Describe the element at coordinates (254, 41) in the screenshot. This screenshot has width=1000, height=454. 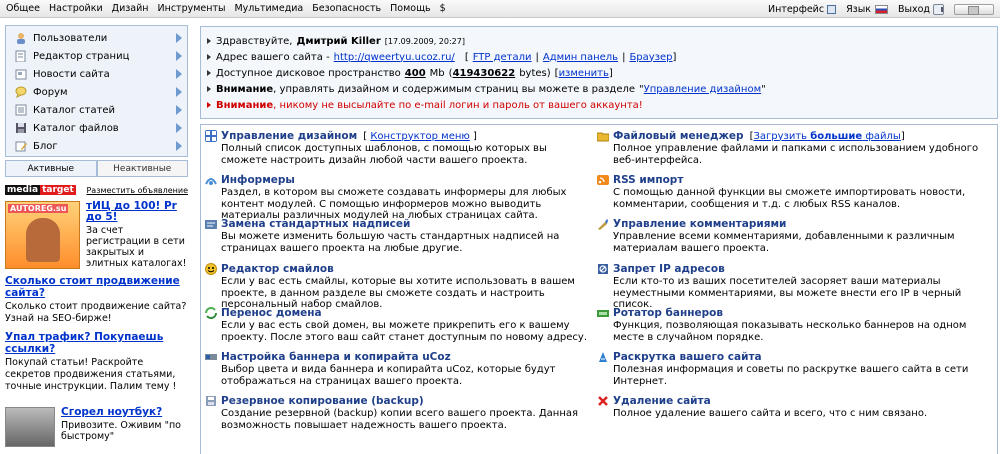
I see `greeting-text: Здравствуйте,` at that location.